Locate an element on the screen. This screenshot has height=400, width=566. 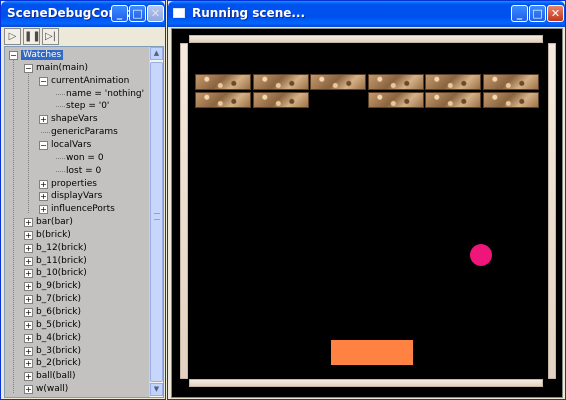
tree-node-label: influencePorts is located at coordinates (83, 209).